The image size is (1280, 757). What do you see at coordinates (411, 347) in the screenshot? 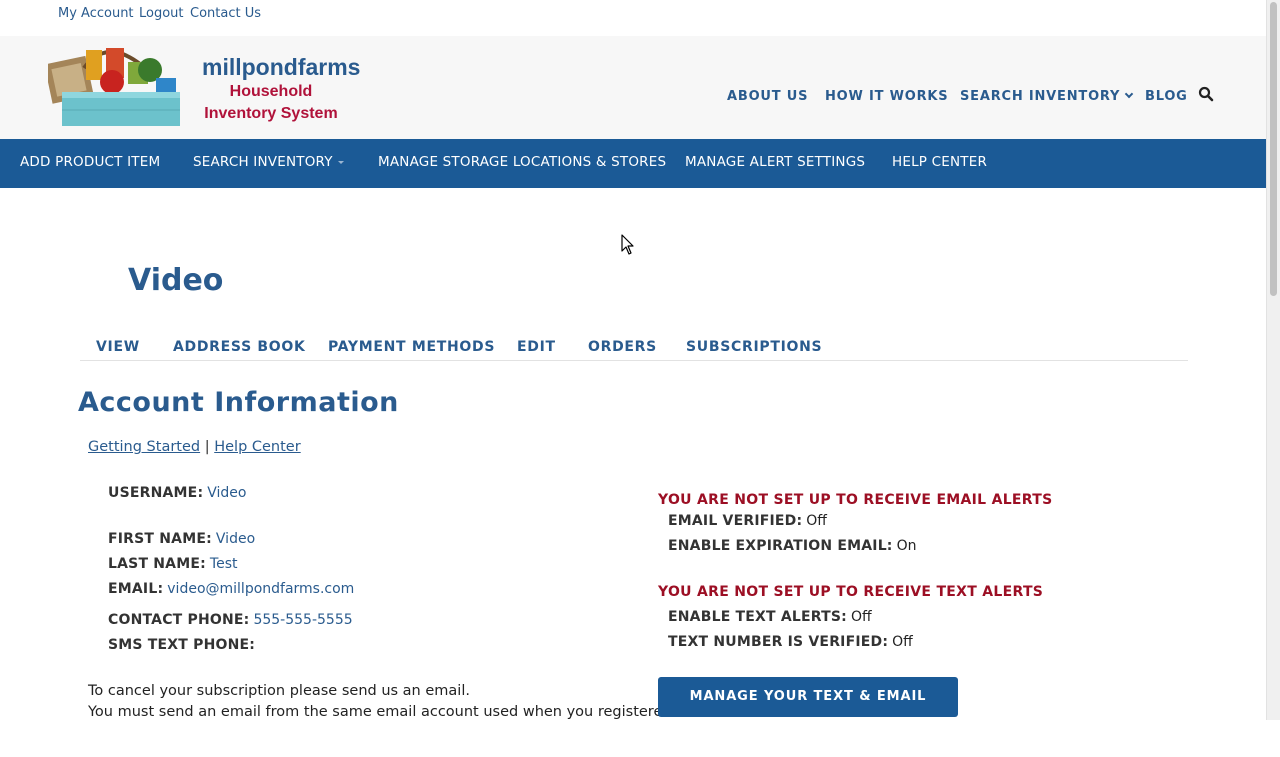
I see `tab-payment-methods: PAYMENT METHODS` at bounding box center [411, 347].